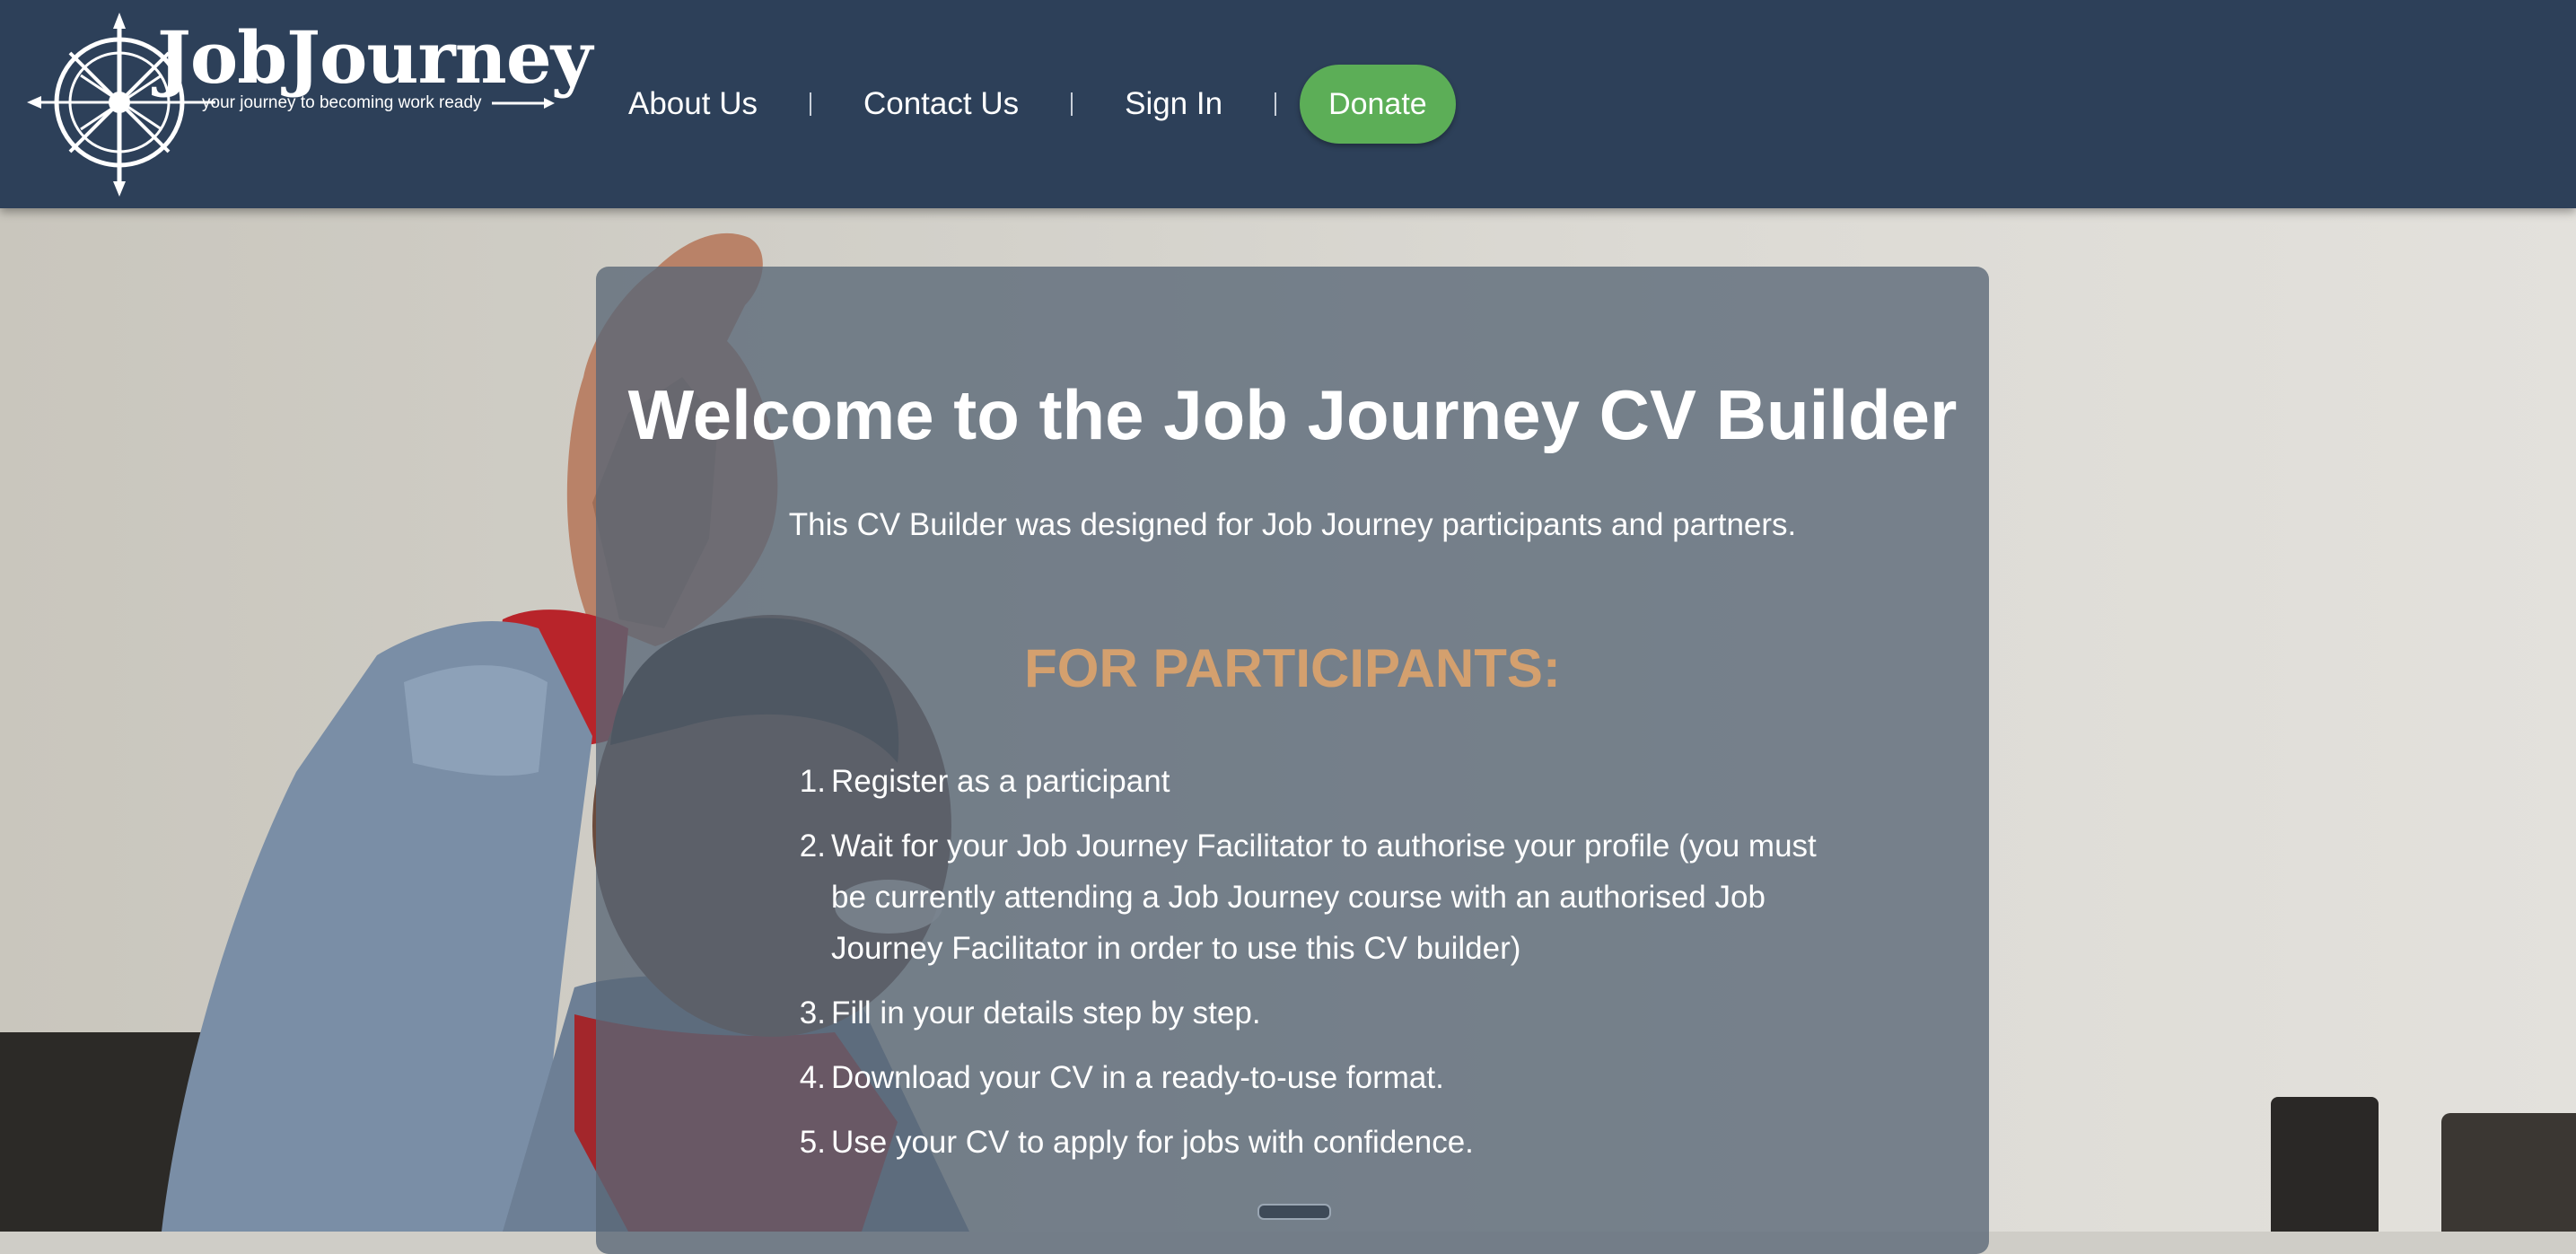 The image size is (2576, 1254). Describe the element at coordinates (1378, 104) in the screenshot. I see `donate-button: Donate` at that location.